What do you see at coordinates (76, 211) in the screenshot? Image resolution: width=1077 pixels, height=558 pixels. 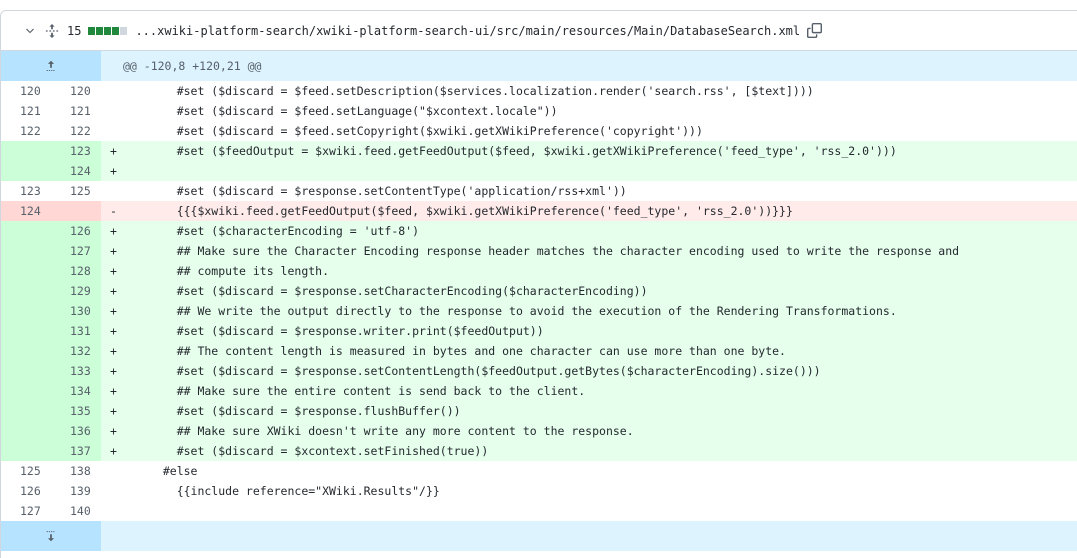 I see `new-line-number` at bounding box center [76, 211].